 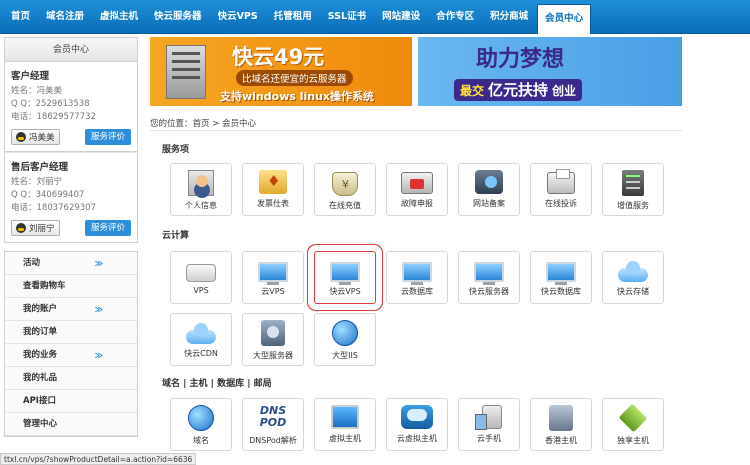 I want to click on support-manager-eval-button: 服务评价, so click(x=107, y=228).